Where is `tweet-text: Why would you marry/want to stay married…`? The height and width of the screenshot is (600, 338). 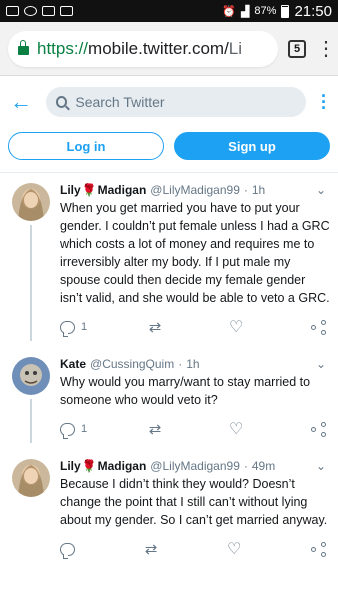
tweet-text: Why would you marry/want to stay married… is located at coordinates (185, 391).